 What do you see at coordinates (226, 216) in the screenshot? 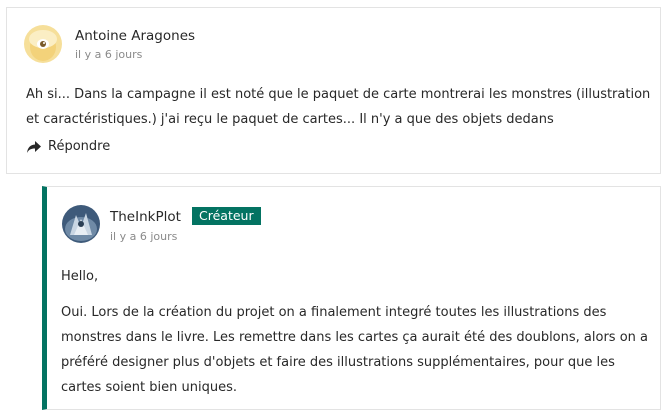
I see `creator-badge: Créateur` at bounding box center [226, 216].